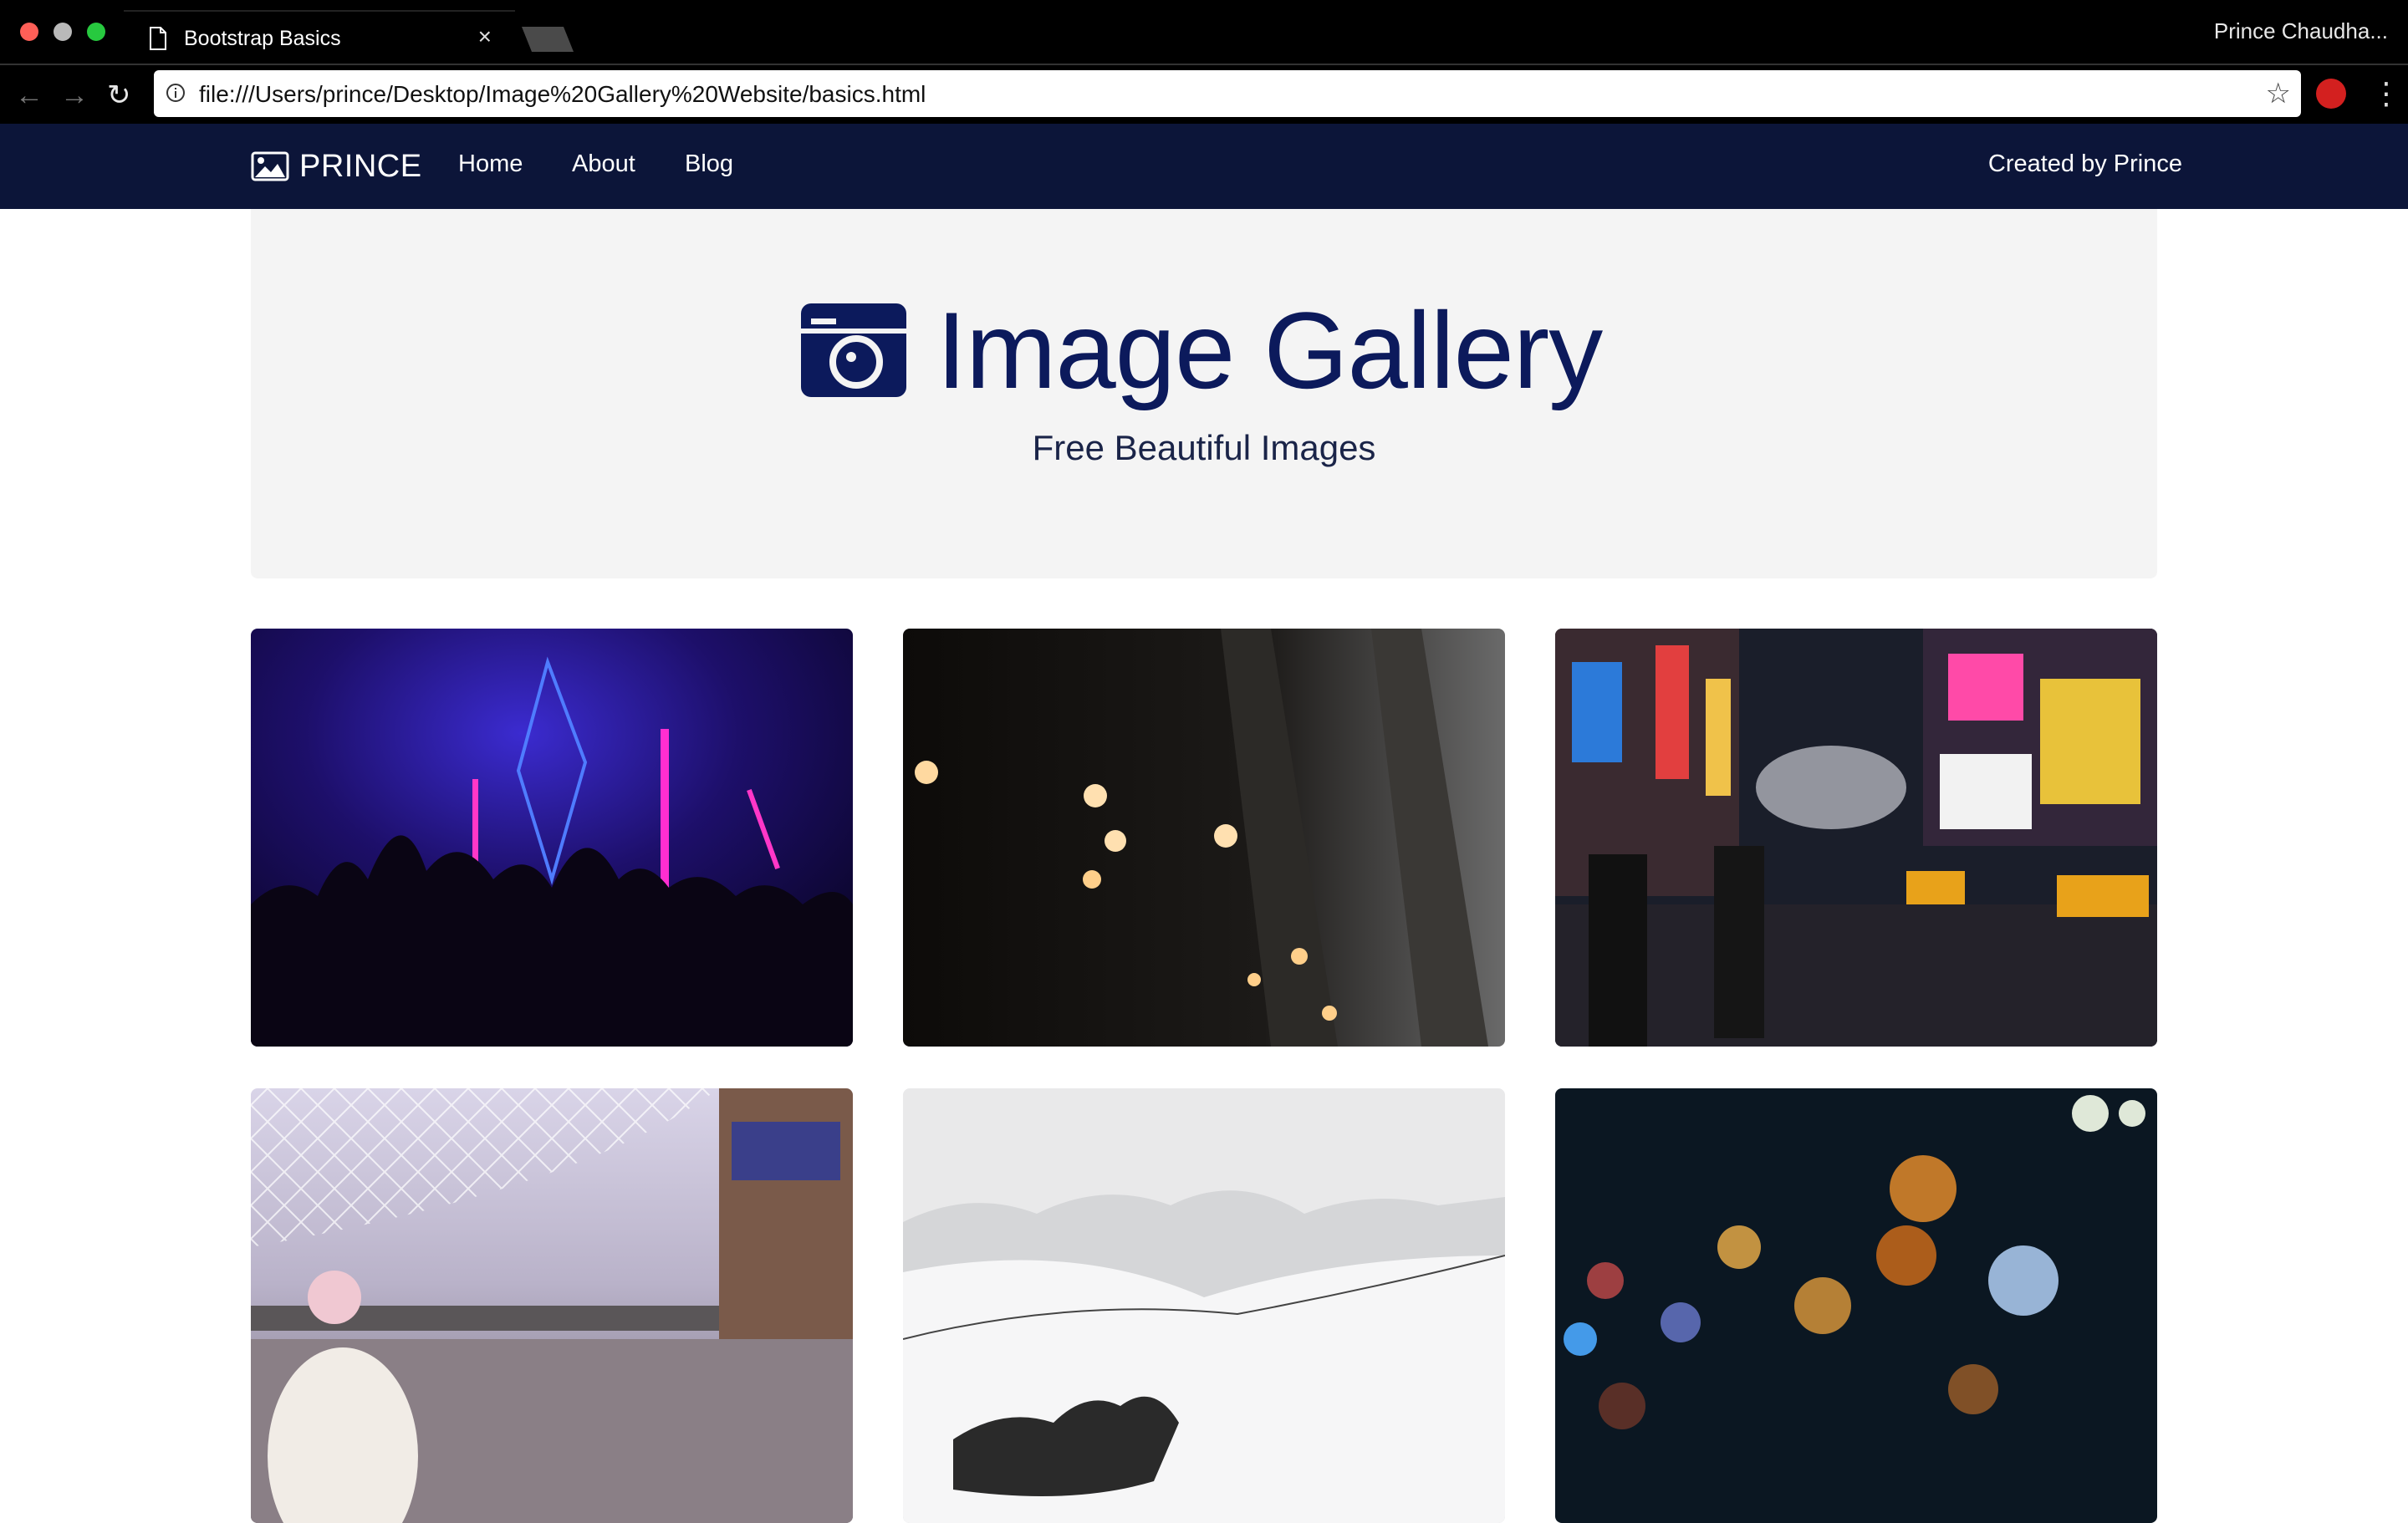 The width and height of the screenshot is (2408, 1523). Describe the element at coordinates (604, 164) in the screenshot. I see `nav-link-about: About` at that location.